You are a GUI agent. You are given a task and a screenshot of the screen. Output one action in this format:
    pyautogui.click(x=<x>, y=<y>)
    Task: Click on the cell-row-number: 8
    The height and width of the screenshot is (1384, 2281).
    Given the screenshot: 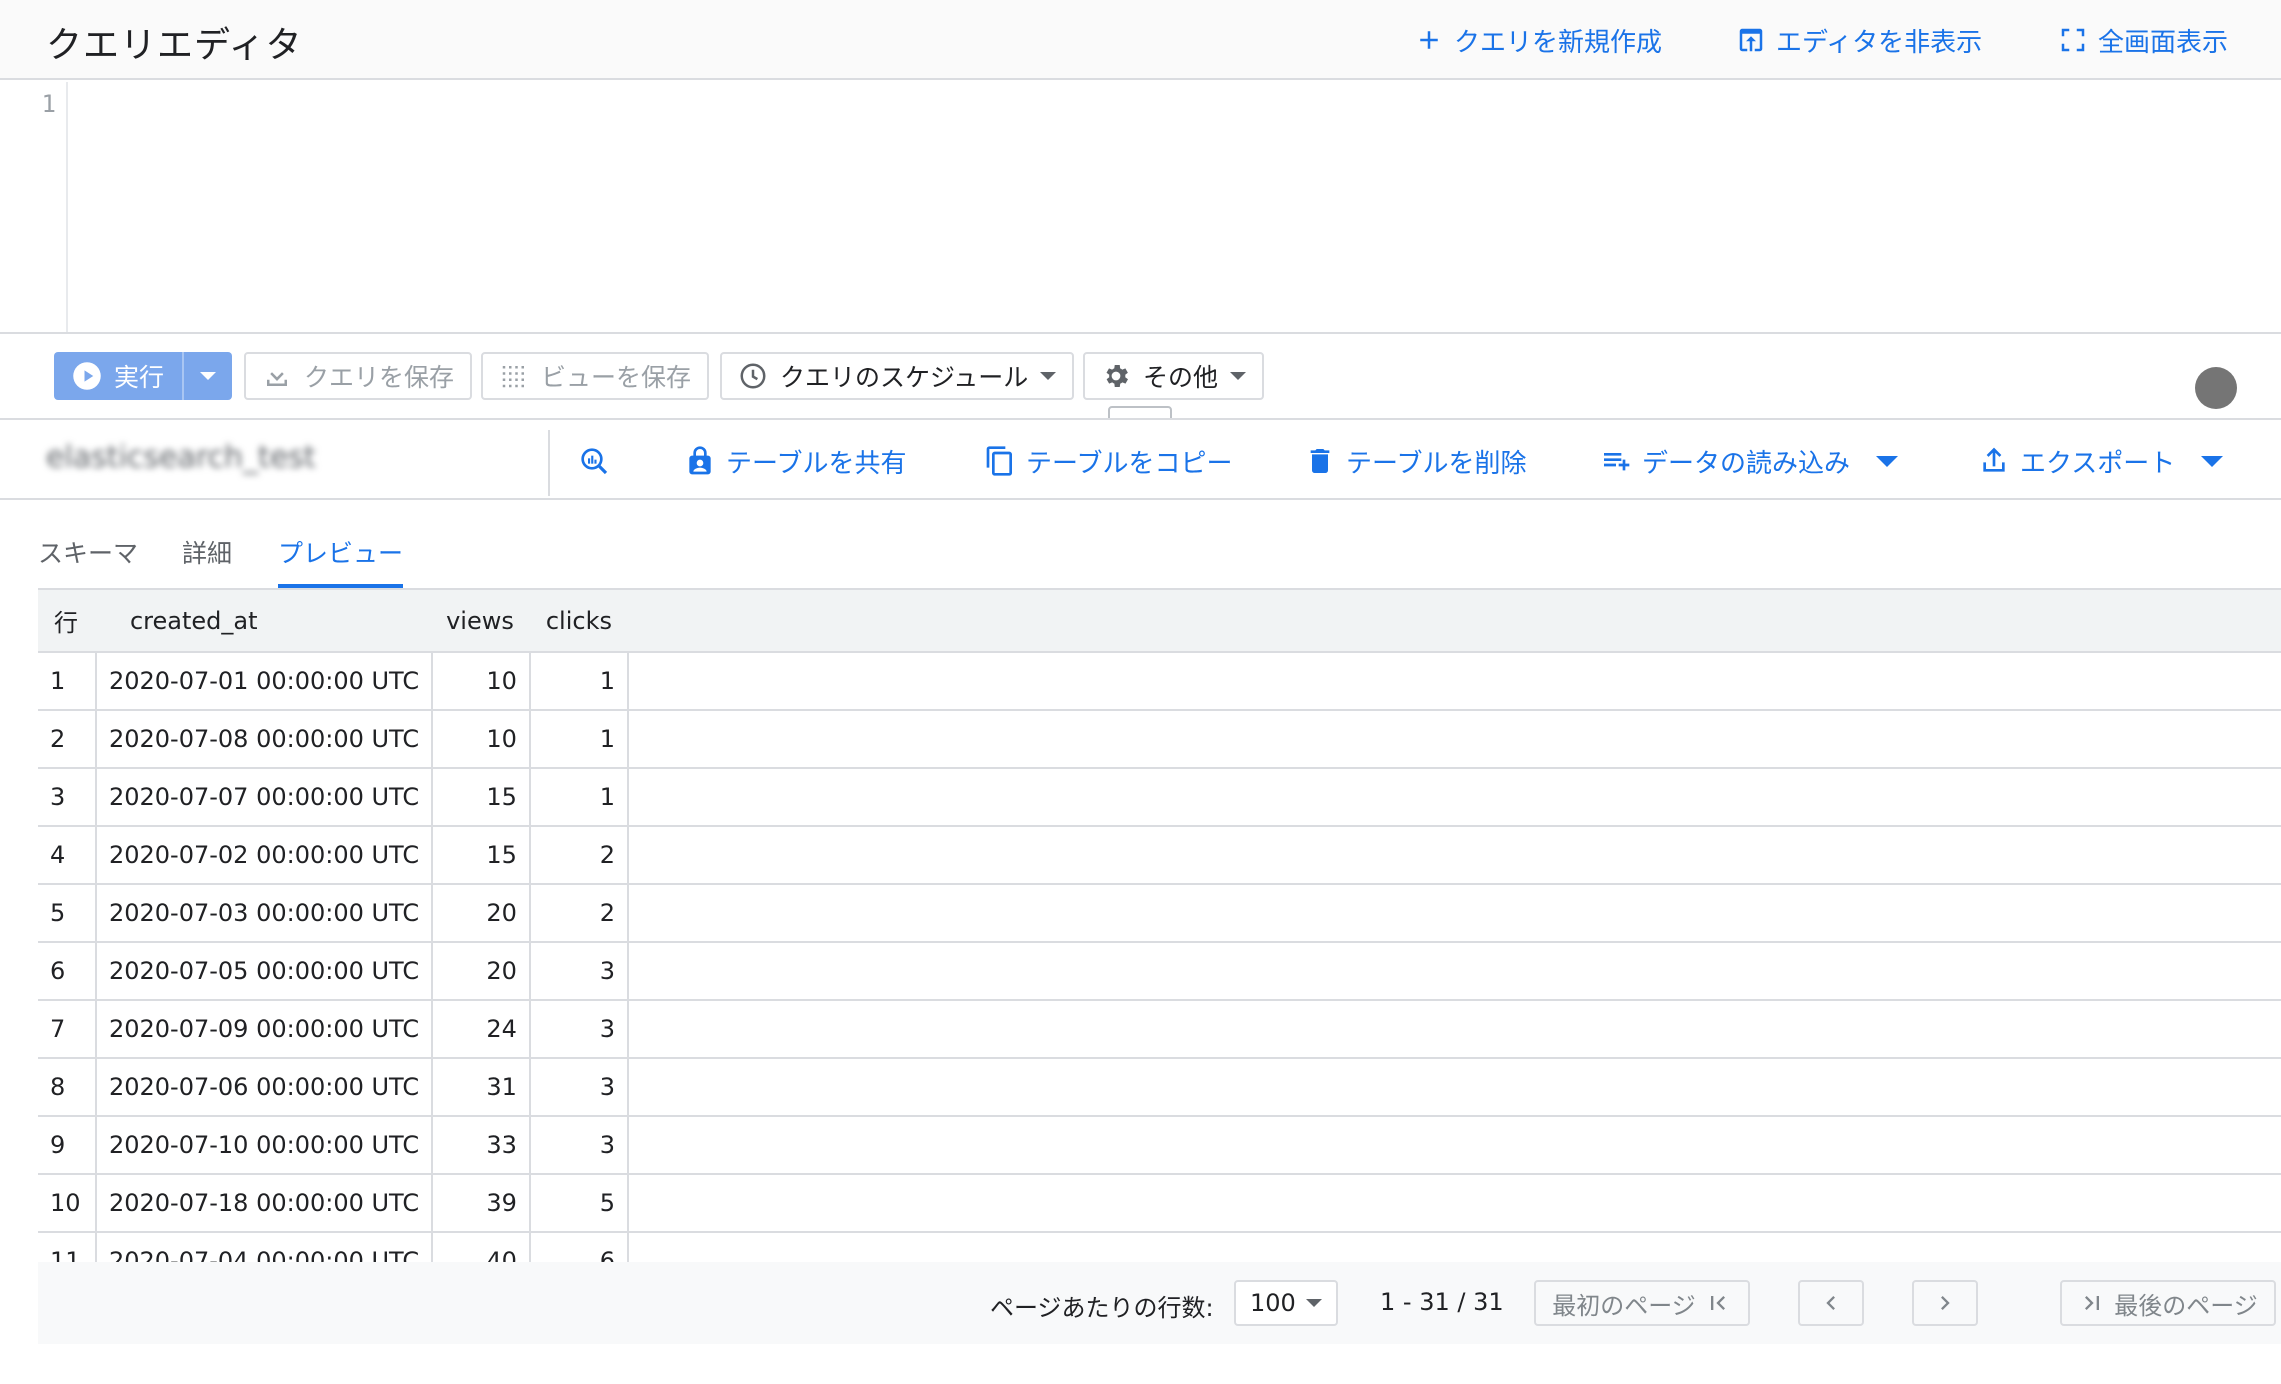 What is the action you would take?
    pyautogui.click(x=67, y=1087)
    